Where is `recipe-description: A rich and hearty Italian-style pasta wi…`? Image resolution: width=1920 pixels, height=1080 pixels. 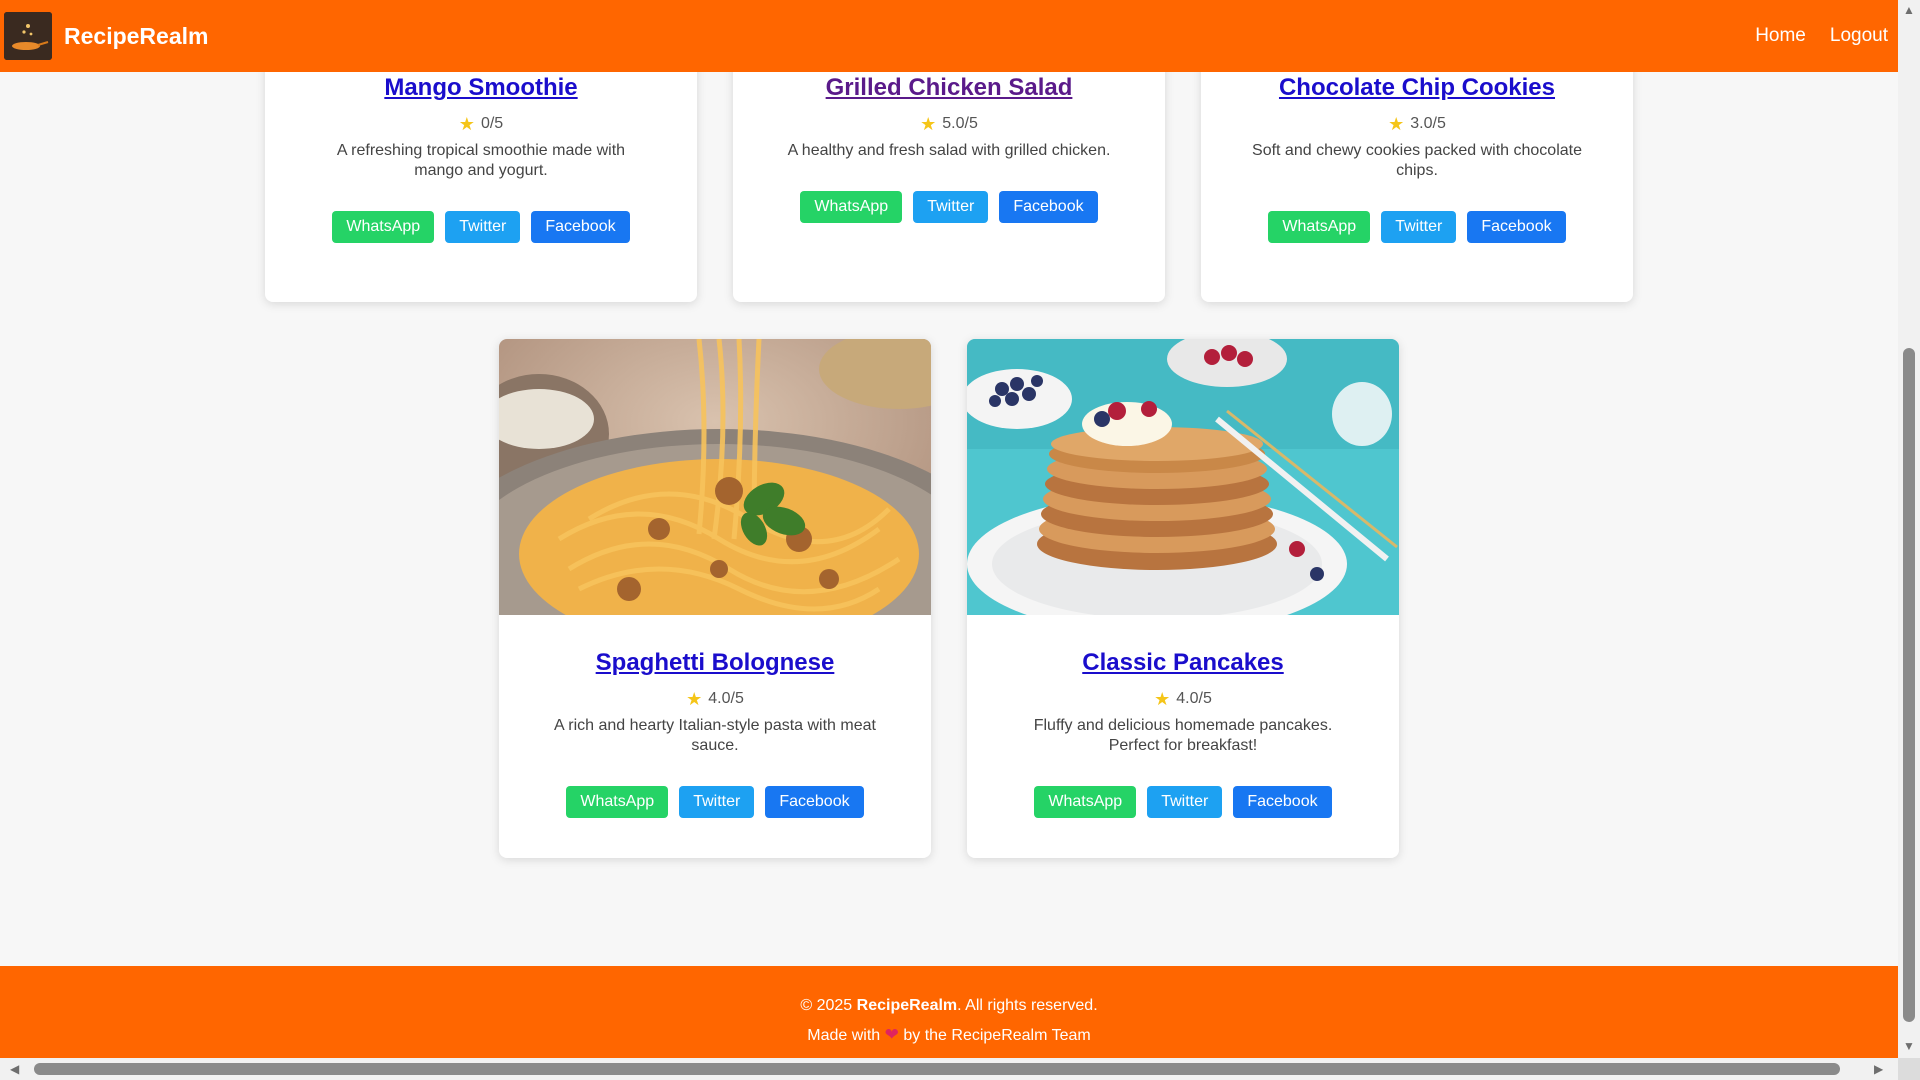 recipe-description: A rich and hearty Italian-style pasta wi… is located at coordinates (715, 735).